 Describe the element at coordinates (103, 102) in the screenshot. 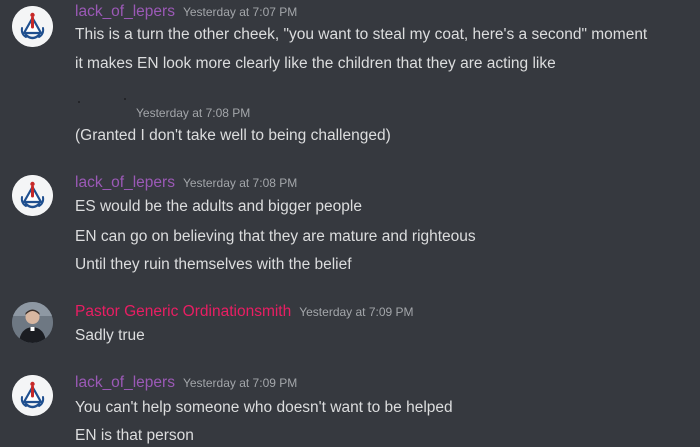

I see `redacted-username` at that location.